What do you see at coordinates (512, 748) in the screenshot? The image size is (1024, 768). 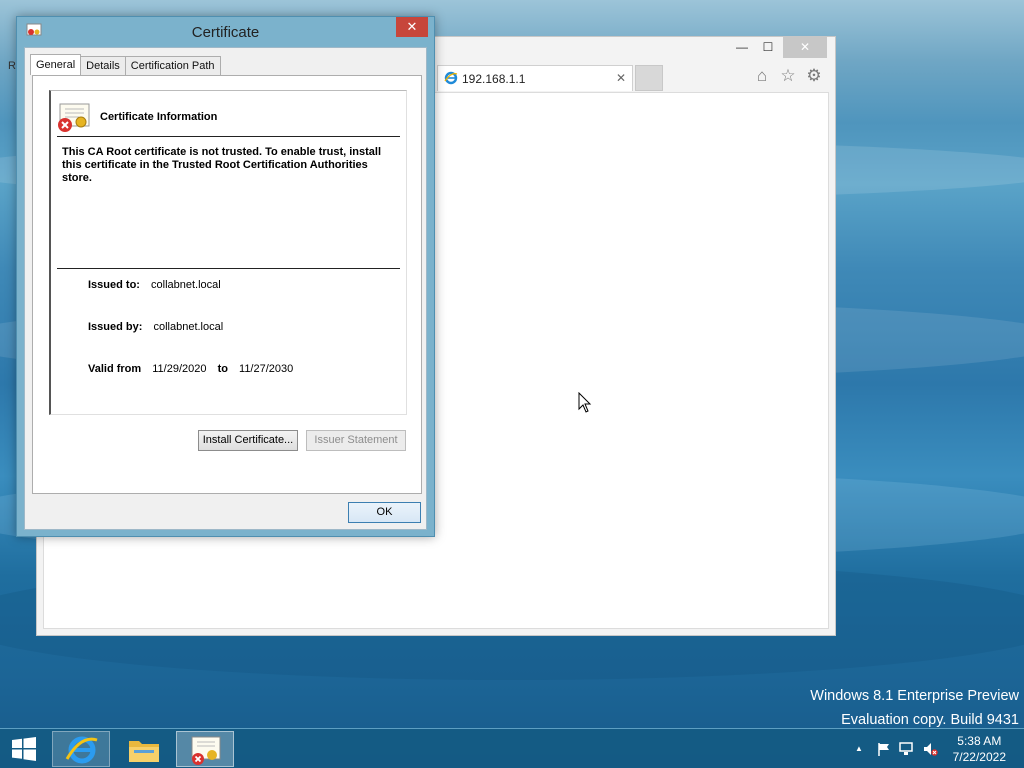 I see `taskbar: ▲ 5:38 AM 7/22/2022` at bounding box center [512, 748].